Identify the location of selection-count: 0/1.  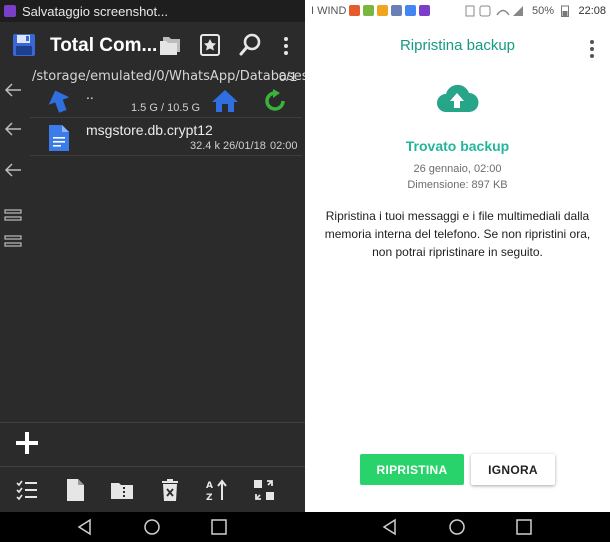
(287, 76).